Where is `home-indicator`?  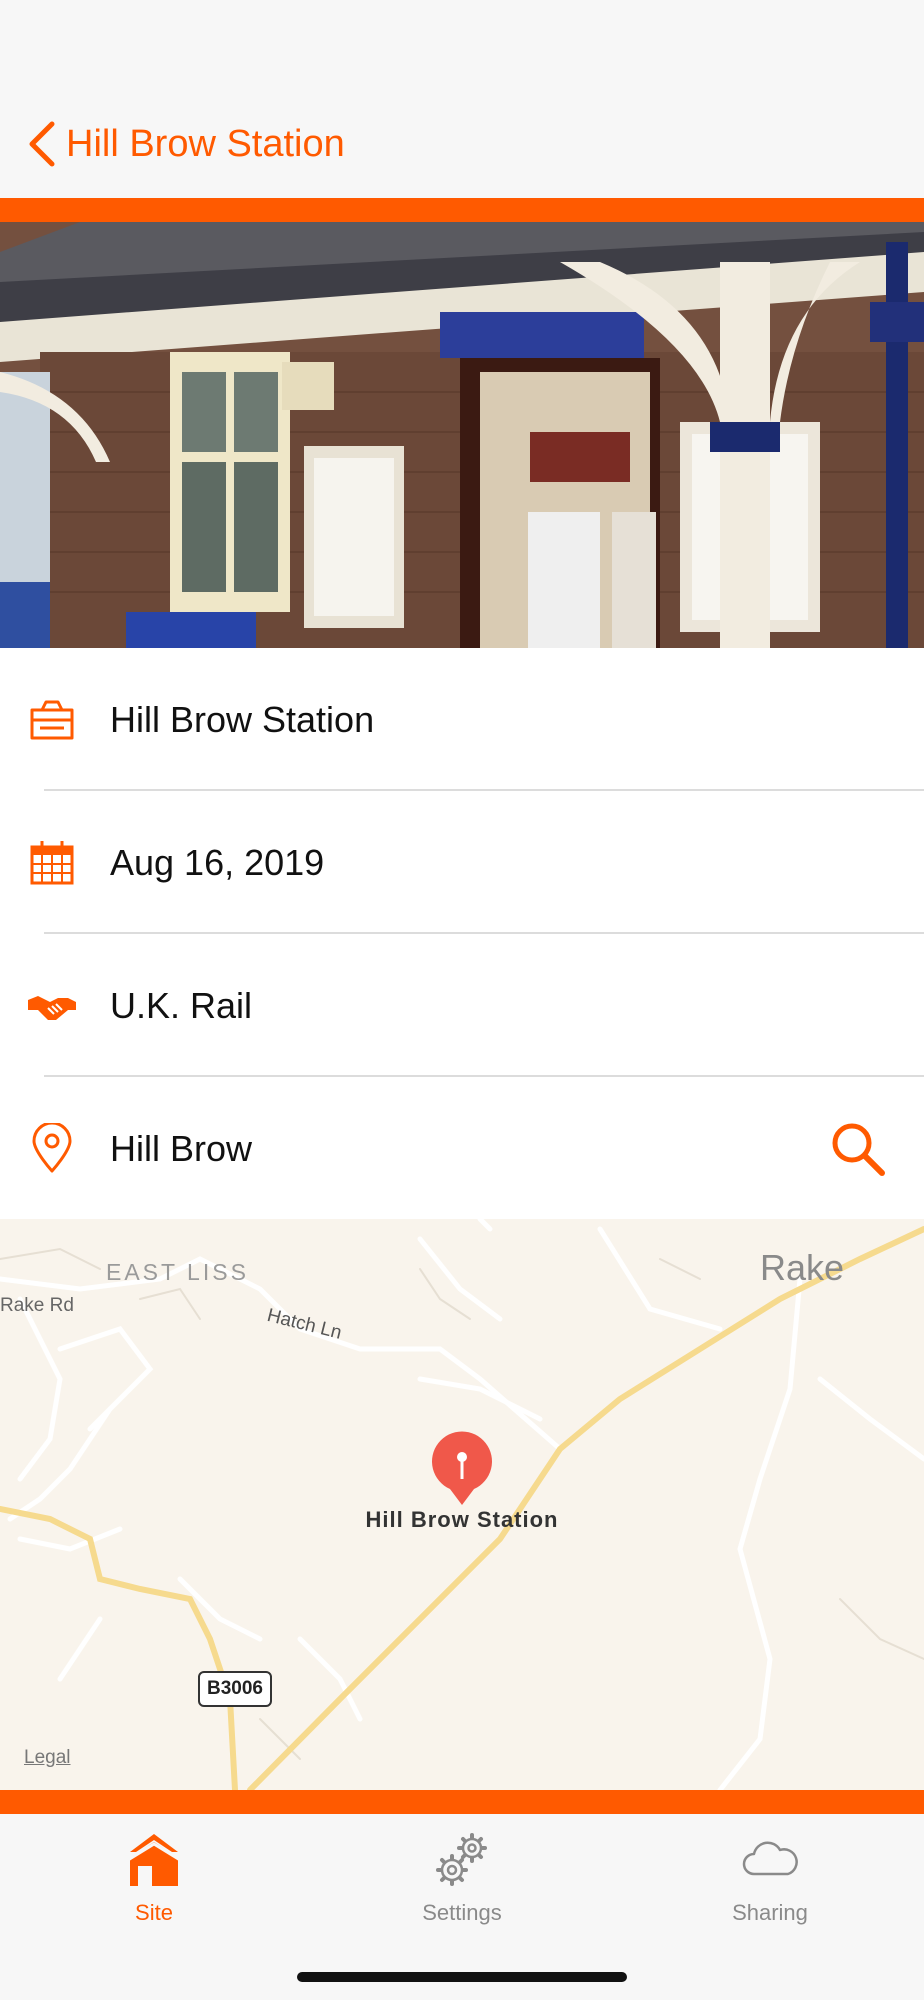 home-indicator is located at coordinates (462, 1977).